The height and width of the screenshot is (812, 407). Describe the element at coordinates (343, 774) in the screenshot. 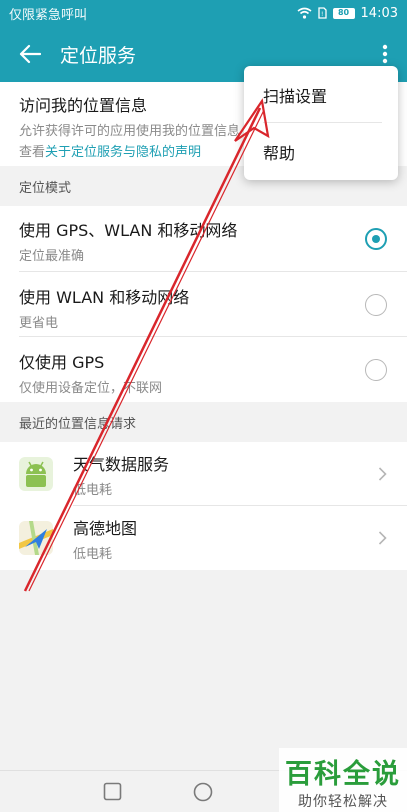

I see `watermark-title: 百科全说` at that location.